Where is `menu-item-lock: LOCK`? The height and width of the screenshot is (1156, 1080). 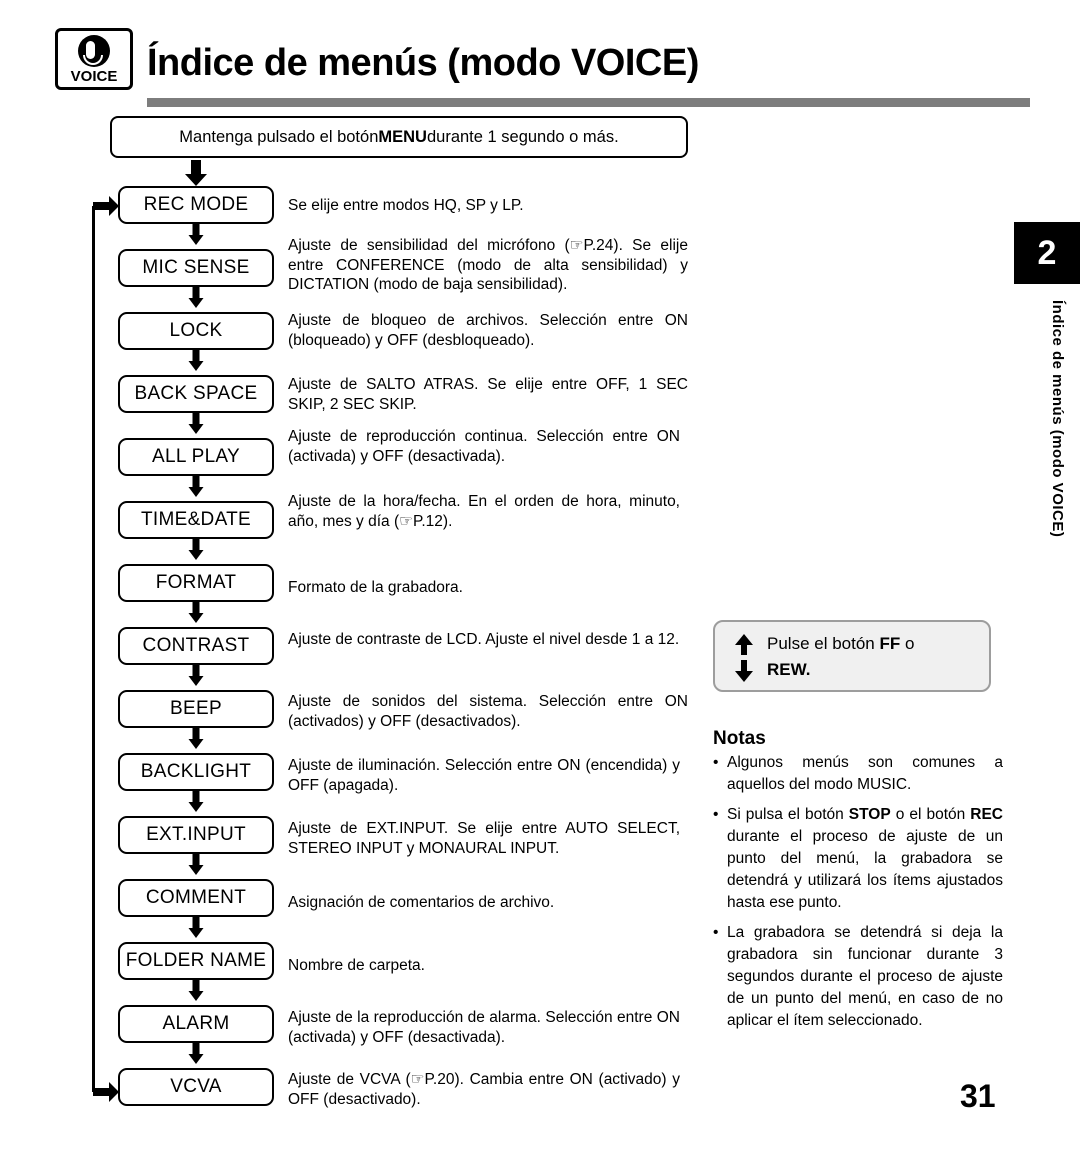 menu-item-lock: LOCK is located at coordinates (196, 341).